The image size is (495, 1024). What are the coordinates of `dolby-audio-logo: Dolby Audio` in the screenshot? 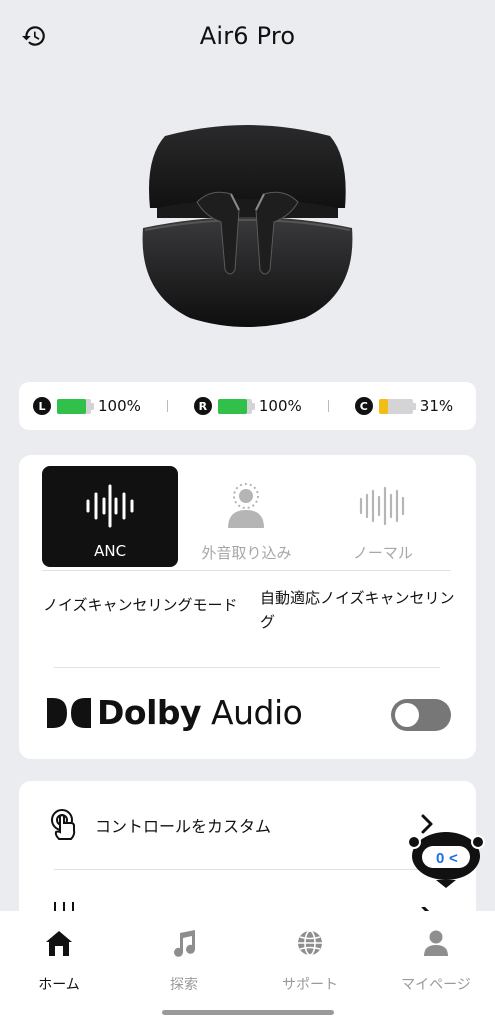 It's located at (175, 712).